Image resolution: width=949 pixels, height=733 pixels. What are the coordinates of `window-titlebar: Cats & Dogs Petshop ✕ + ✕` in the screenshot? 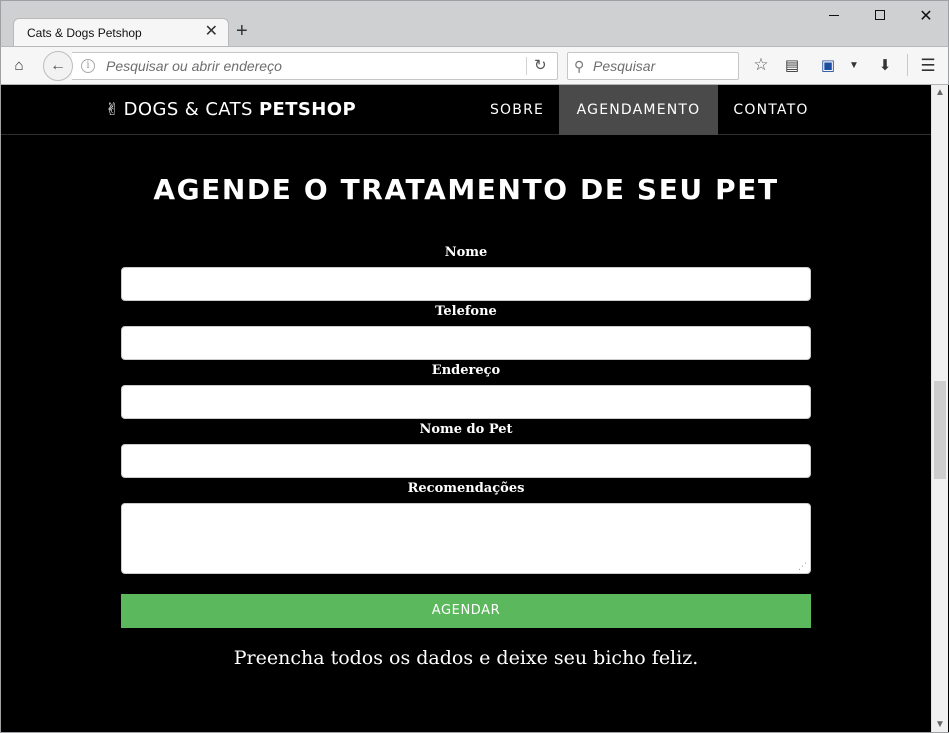 It's located at (474, 24).